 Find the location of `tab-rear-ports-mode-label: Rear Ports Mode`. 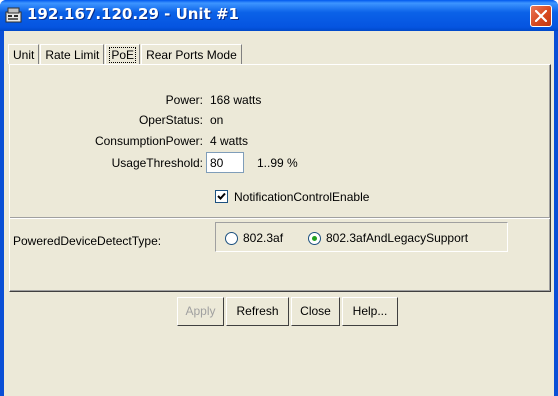

tab-rear-ports-mode-label: Rear Ports Mode is located at coordinates (191, 55).